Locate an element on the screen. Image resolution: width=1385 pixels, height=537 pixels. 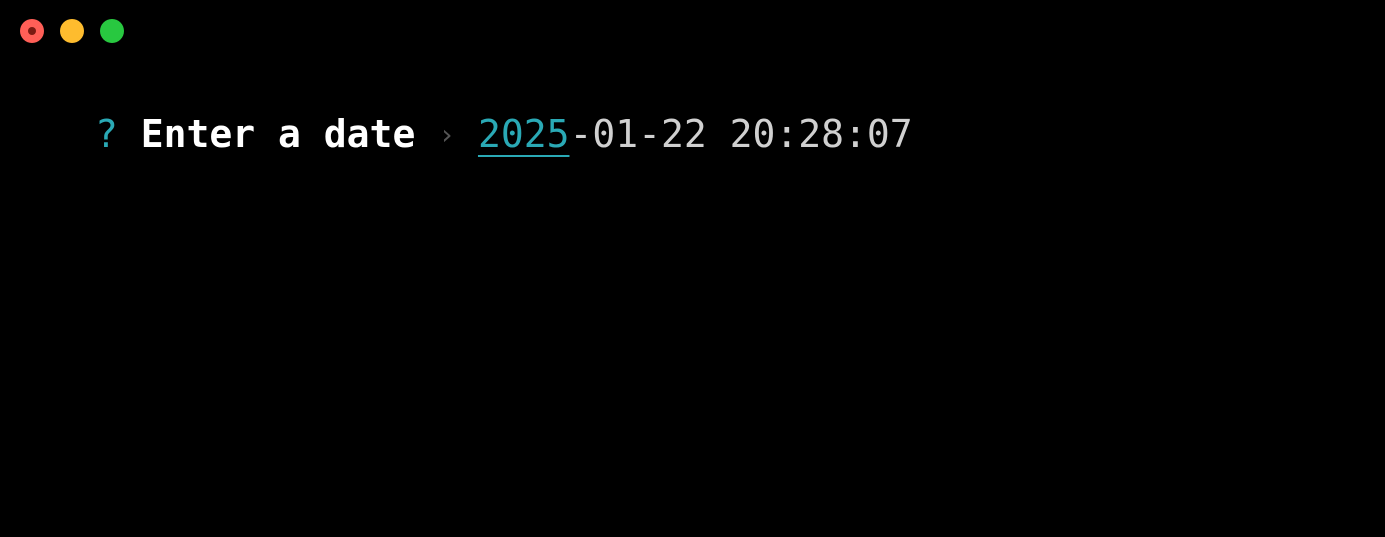
date-year-segment: 2025 is located at coordinates (524, 134).